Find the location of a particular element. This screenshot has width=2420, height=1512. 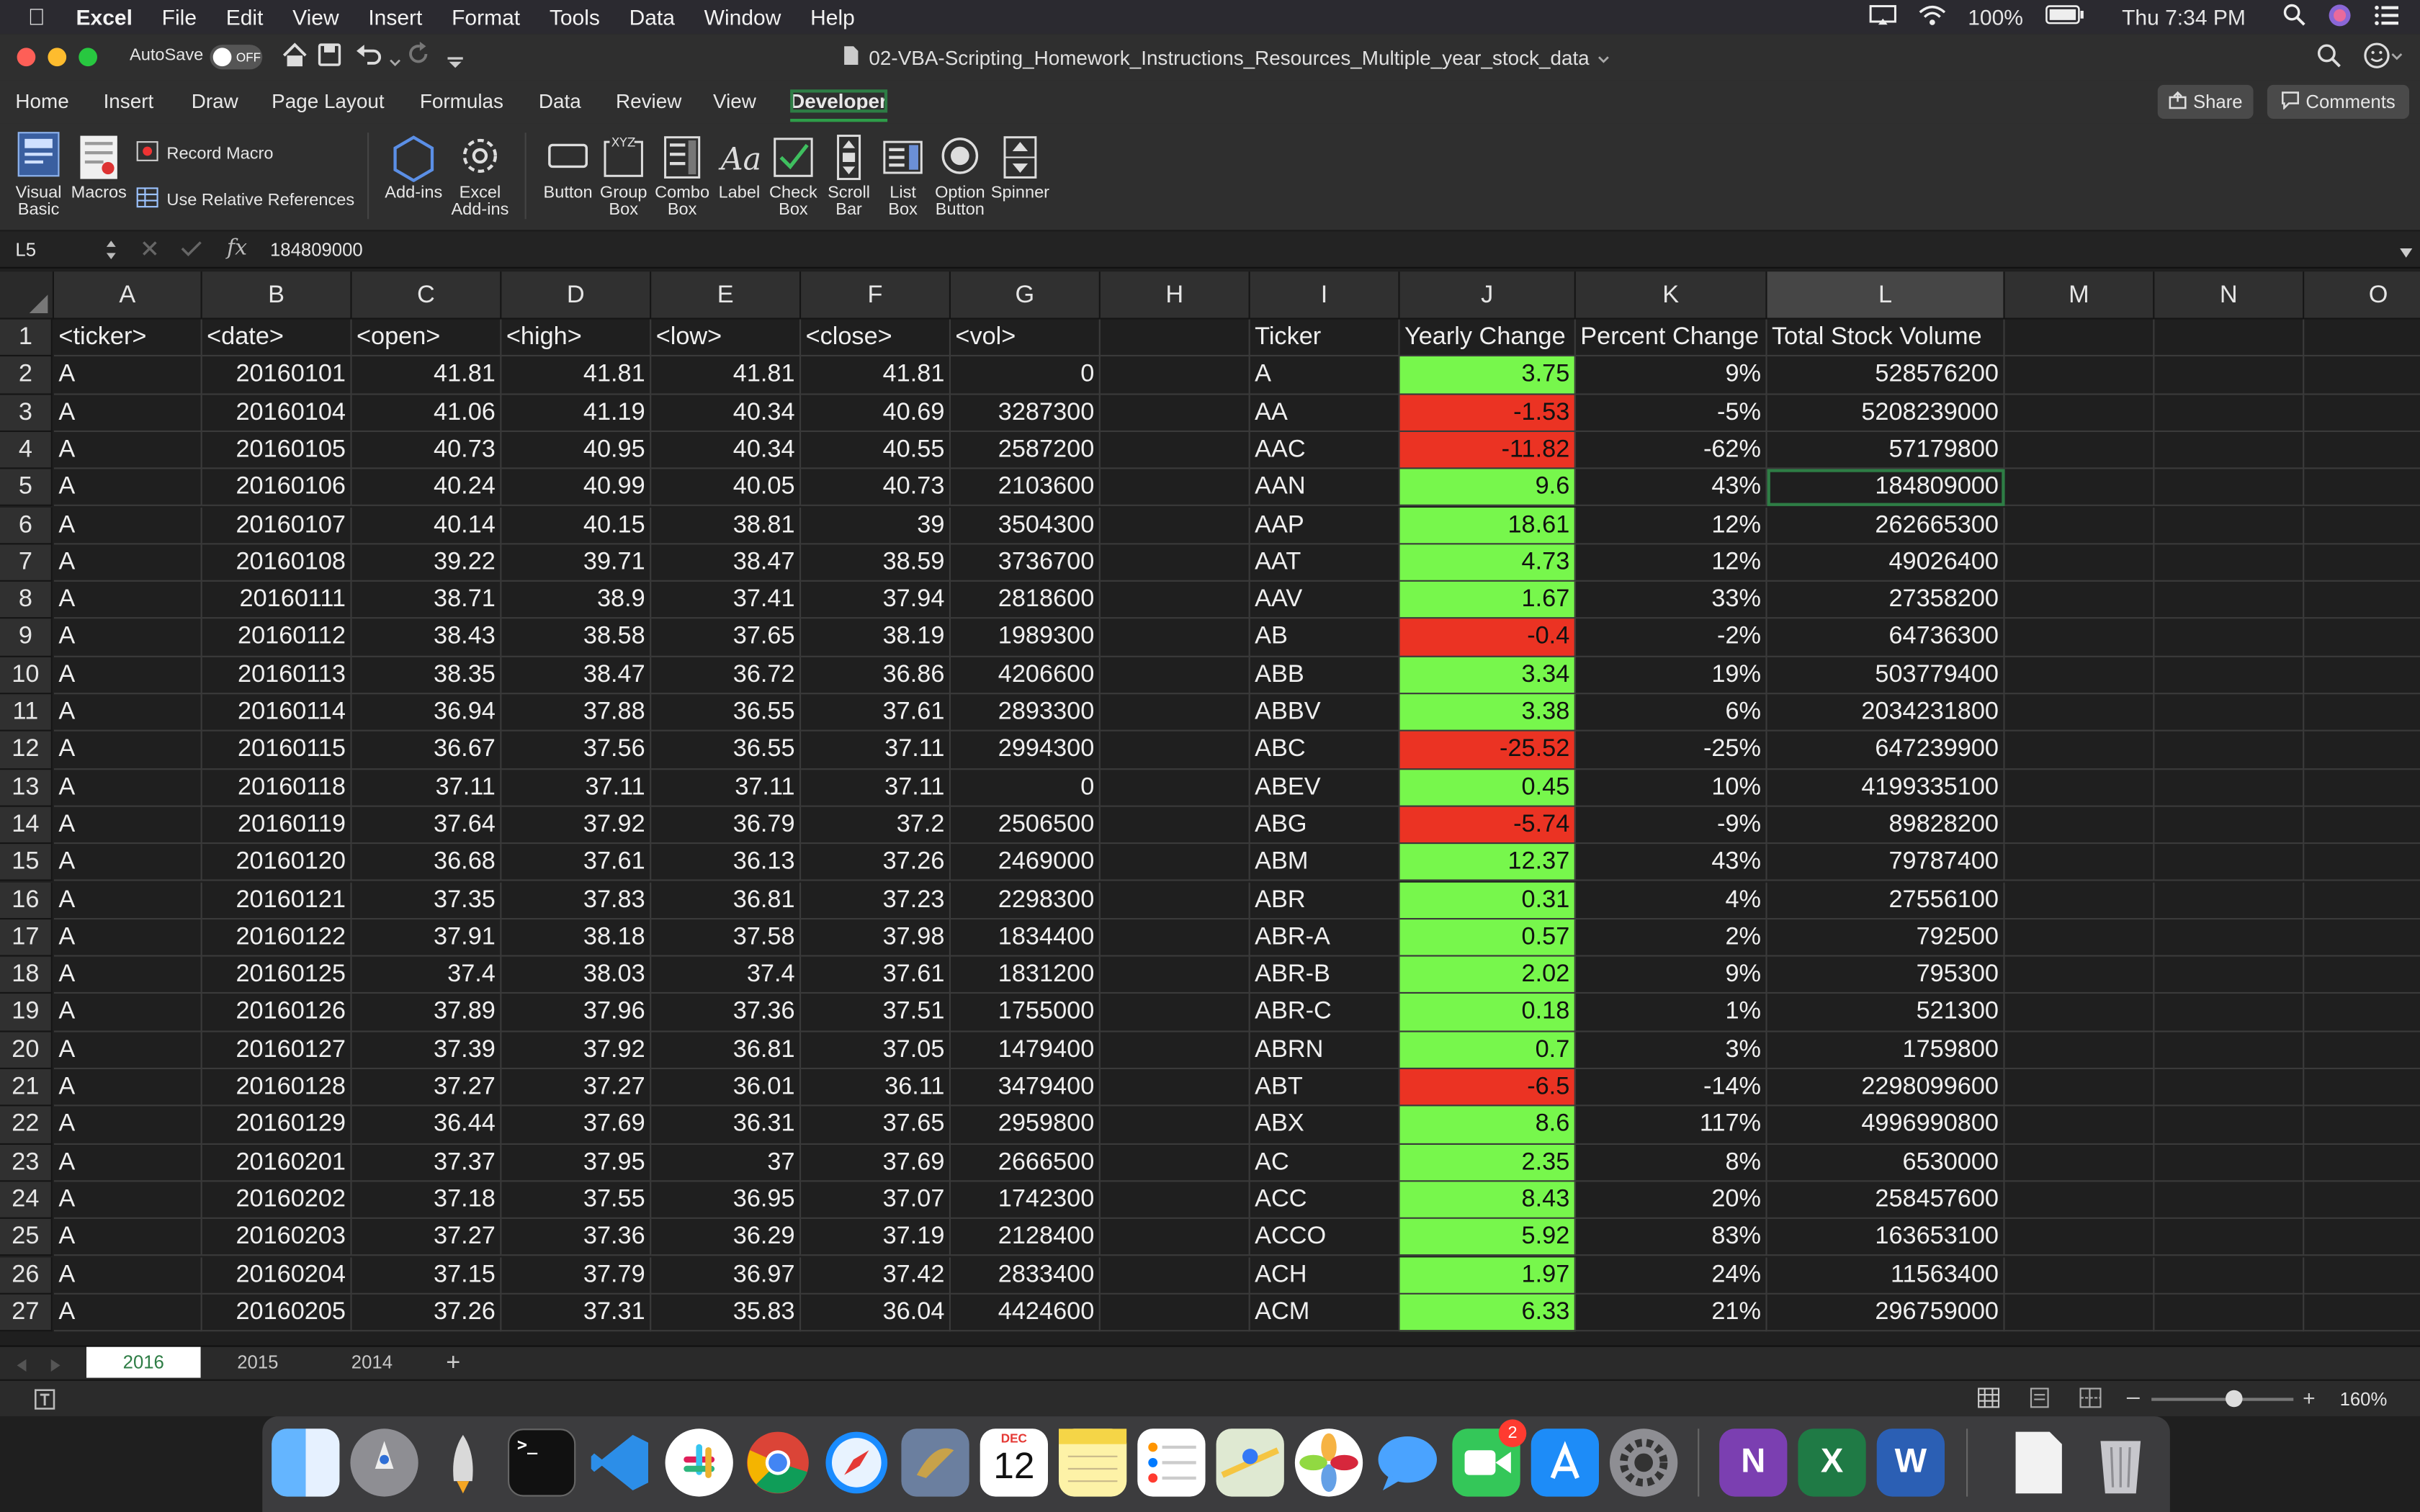

data-cell: 1759800 is located at coordinates (1886, 1050).